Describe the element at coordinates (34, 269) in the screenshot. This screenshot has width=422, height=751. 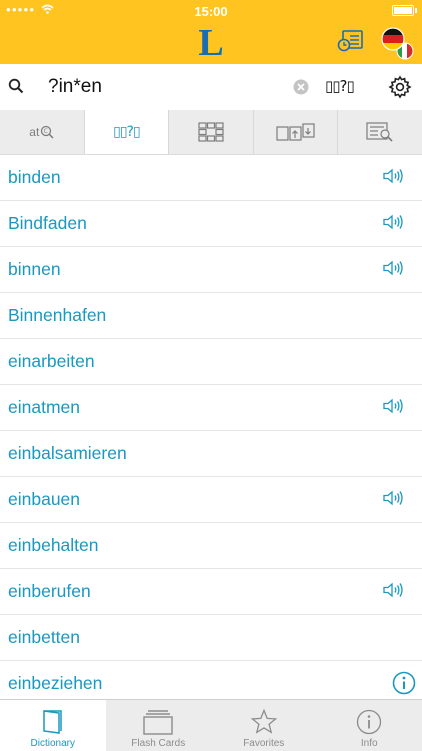
I see `word-label: binnen` at that location.